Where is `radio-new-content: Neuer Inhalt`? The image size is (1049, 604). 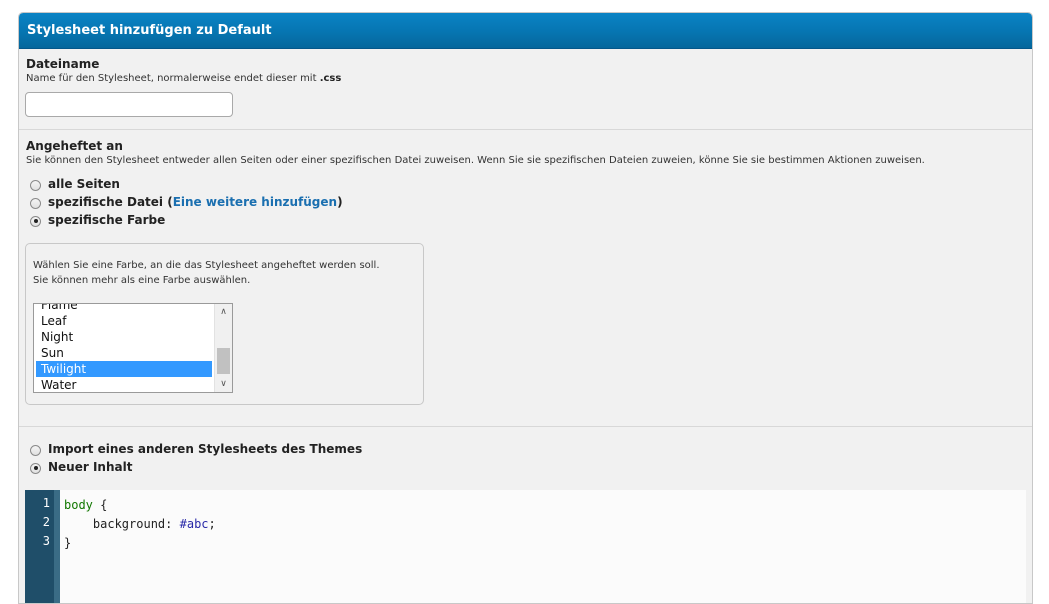
radio-new-content: Neuer Inhalt is located at coordinates (81, 466).